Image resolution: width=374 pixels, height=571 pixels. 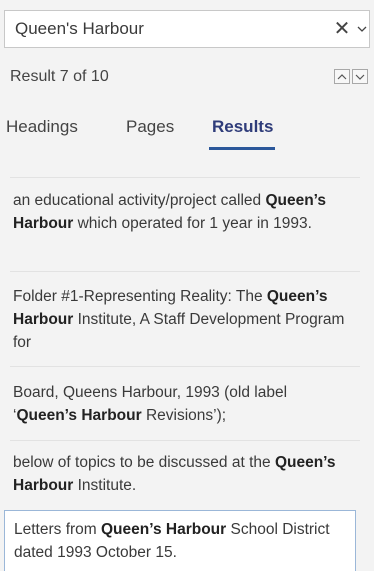 What do you see at coordinates (342, 29) in the screenshot?
I see `close-icon: ✕` at bounding box center [342, 29].